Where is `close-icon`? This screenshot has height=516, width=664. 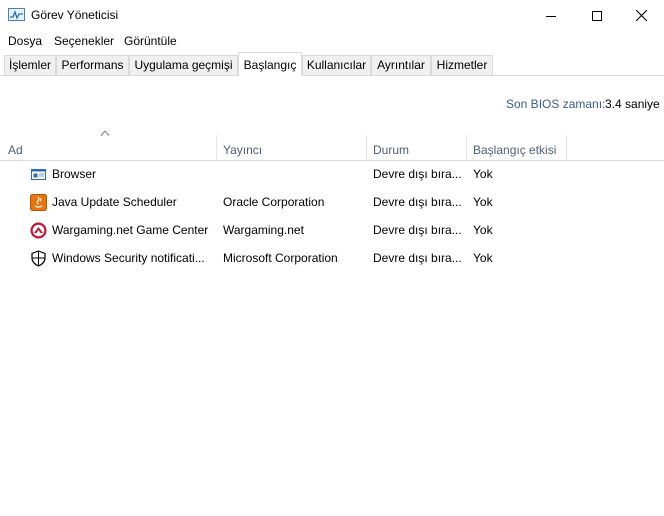
close-icon is located at coordinates (641, 15).